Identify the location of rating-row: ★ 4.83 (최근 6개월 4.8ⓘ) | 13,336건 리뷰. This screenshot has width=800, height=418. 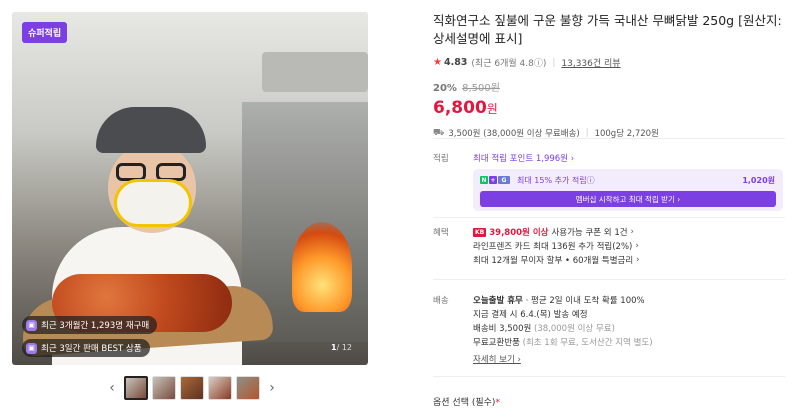
(609, 62).